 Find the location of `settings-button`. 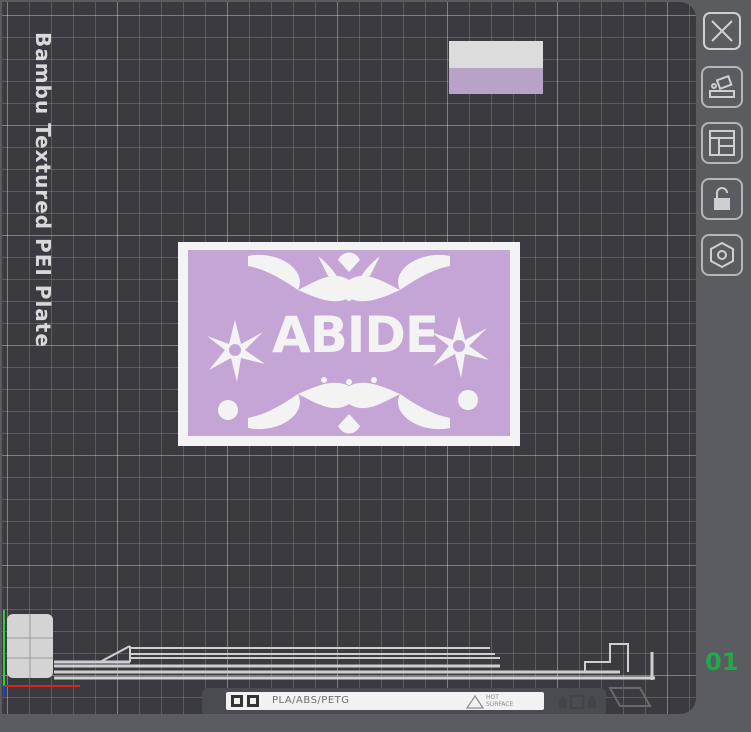

settings-button is located at coordinates (722, 255).